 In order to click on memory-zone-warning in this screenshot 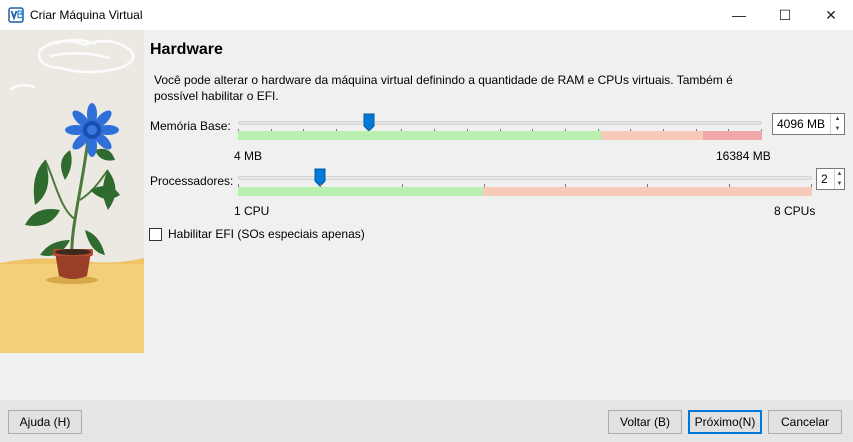, I will do `click(652, 135)`.